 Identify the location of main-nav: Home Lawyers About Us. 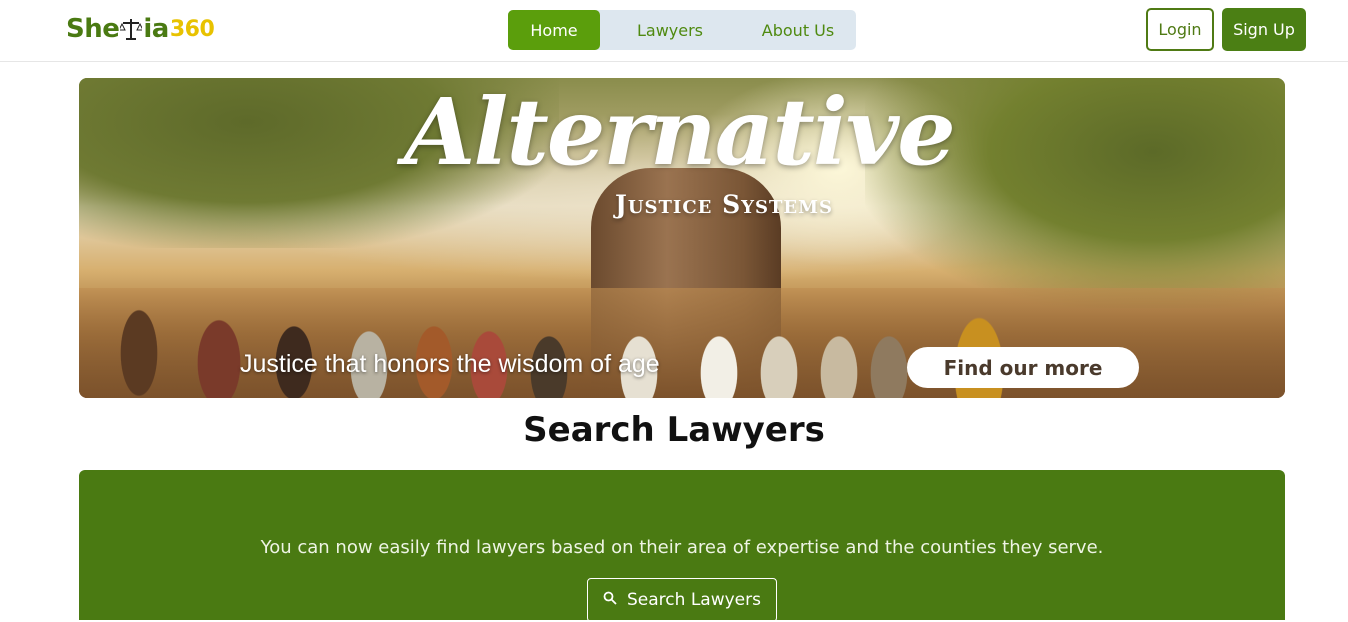
(682, 30).